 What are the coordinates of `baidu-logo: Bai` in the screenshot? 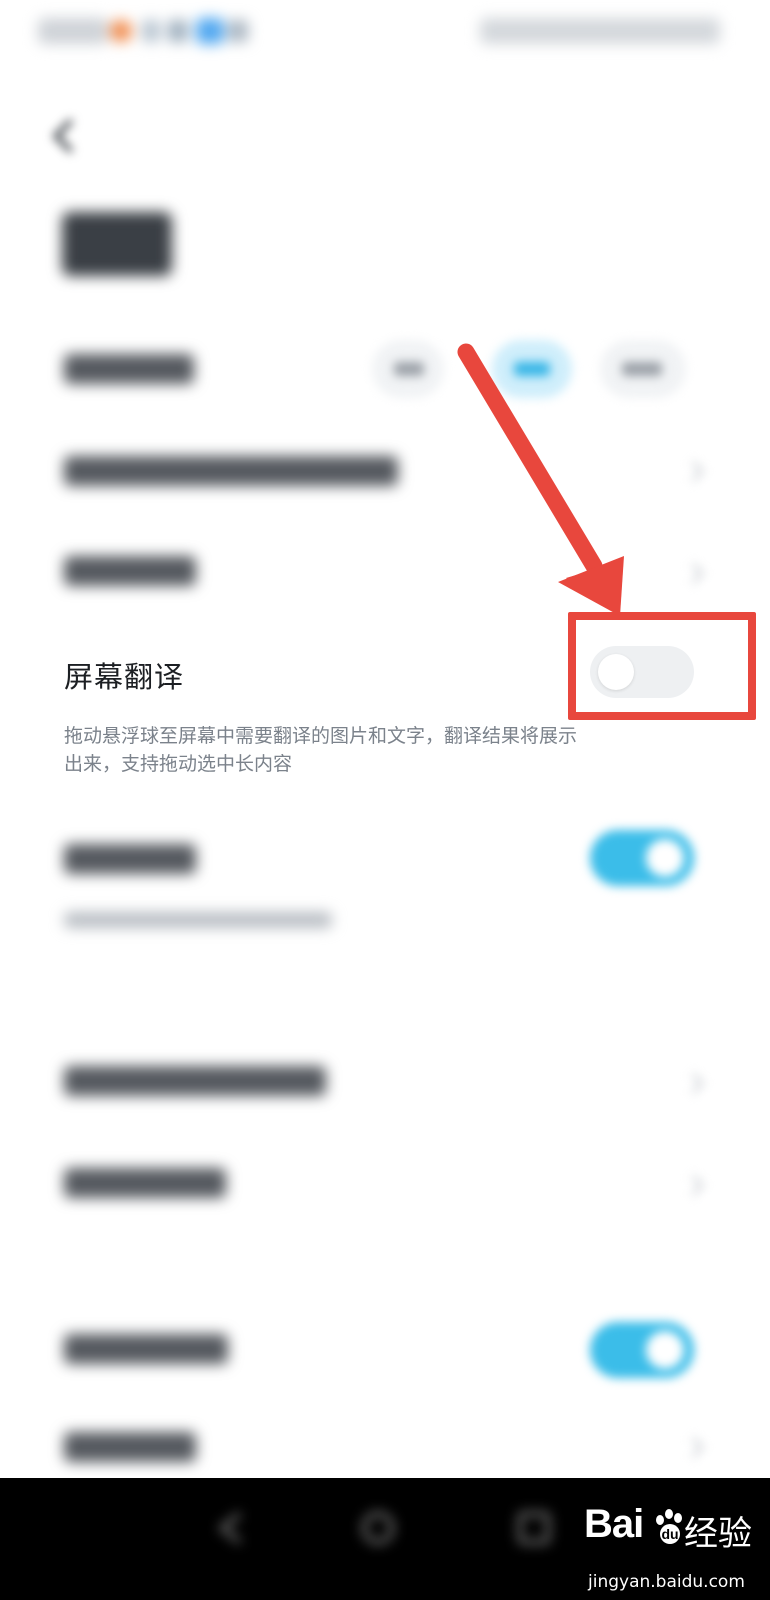 It's located at (614, 1524).